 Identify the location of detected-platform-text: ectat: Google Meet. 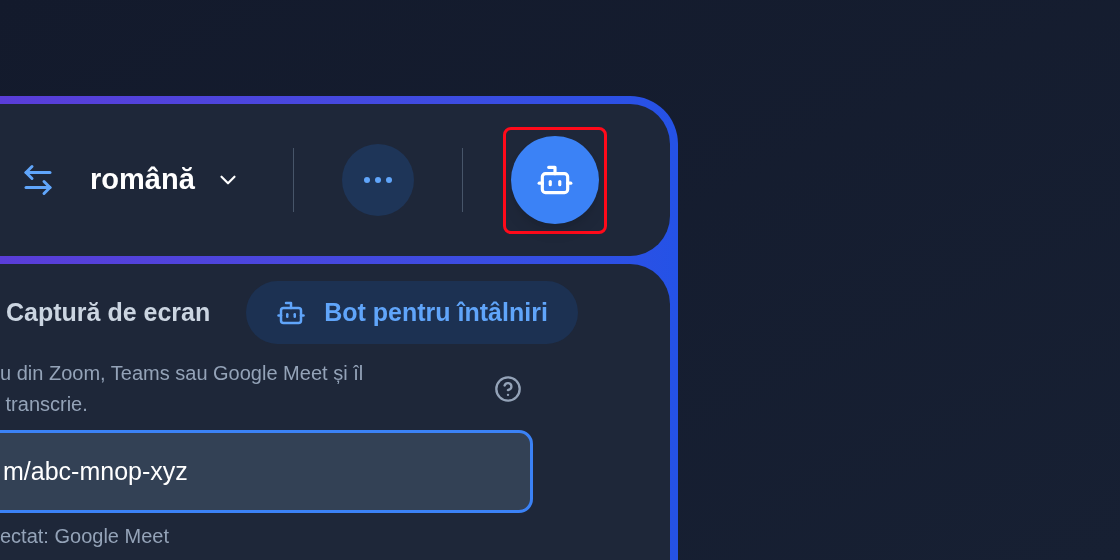
(85, 536).